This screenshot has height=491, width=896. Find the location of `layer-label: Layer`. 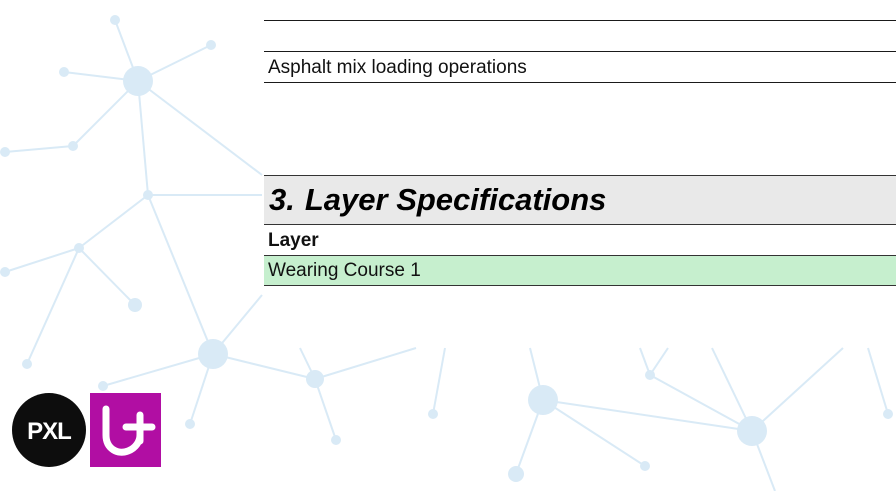

layer-label: Layer is located at coordinates (293, 240).